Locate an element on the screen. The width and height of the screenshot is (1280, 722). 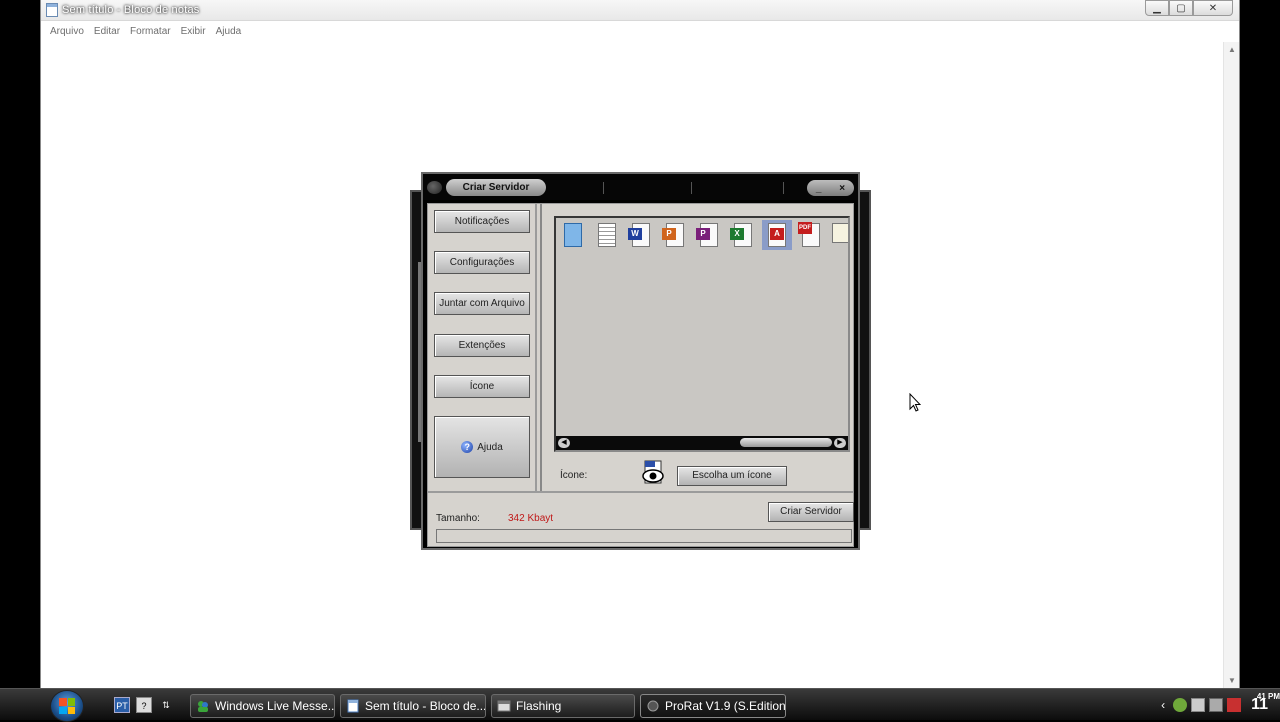
menu-editar: Editar is located at coordinates (107, 31).